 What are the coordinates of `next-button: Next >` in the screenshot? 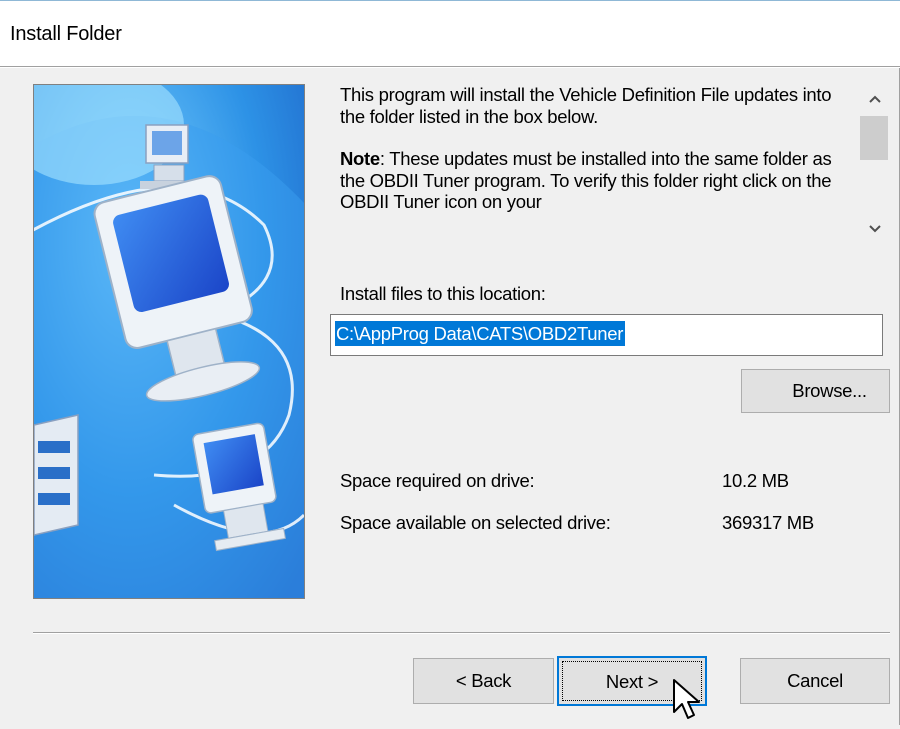 It's located at (632, 681).